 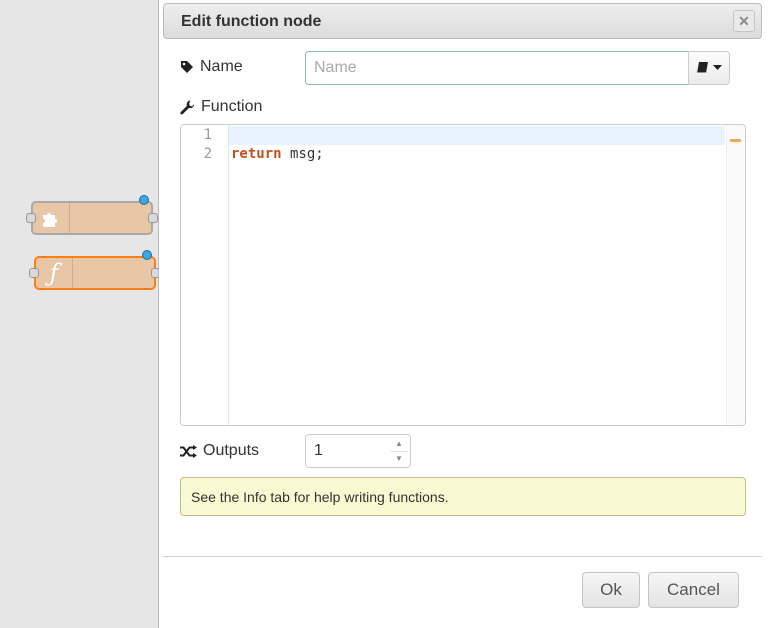 I want to click on code-line-2: return msg;, so click(x=277, y=154).